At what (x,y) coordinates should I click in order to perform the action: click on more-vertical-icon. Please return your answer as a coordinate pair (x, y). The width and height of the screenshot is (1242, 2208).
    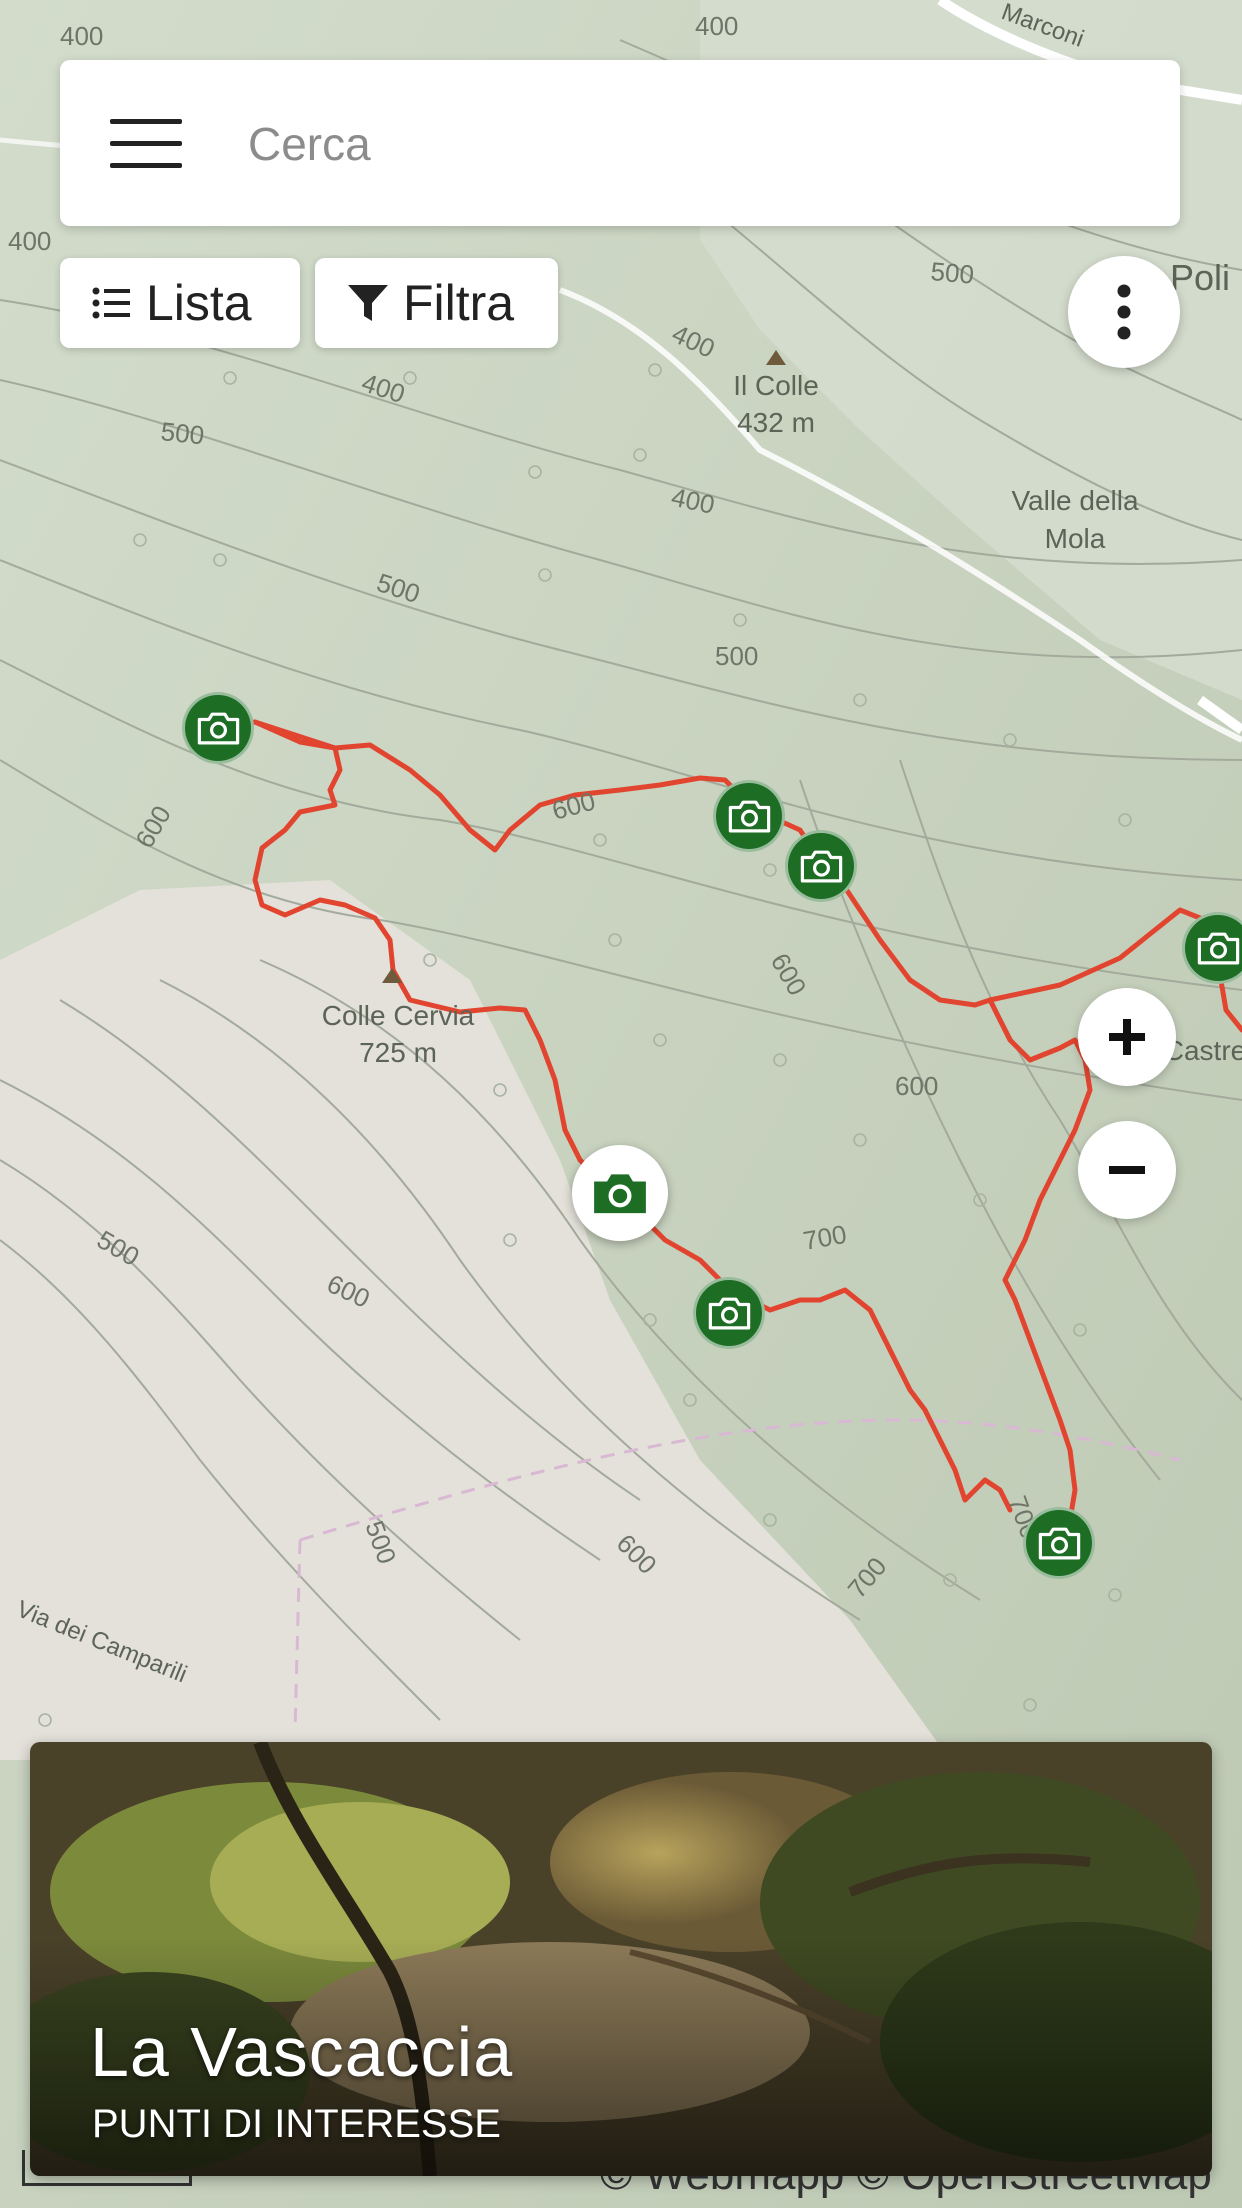
    Looking at the image, I should click on (1124, 312).